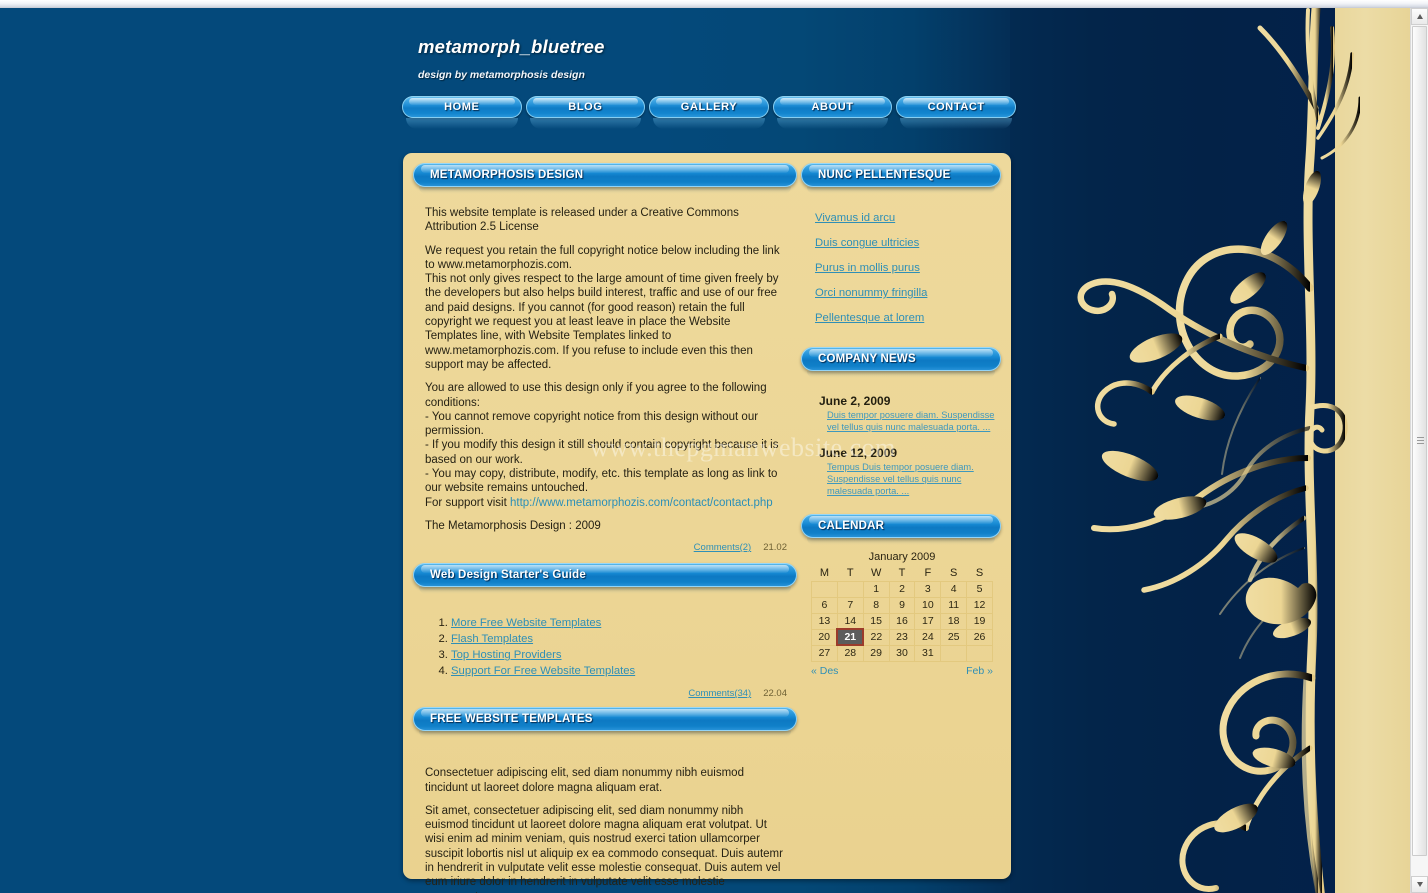  I want to click on list-item: Support For Free Website Templates, so click(624, 671).